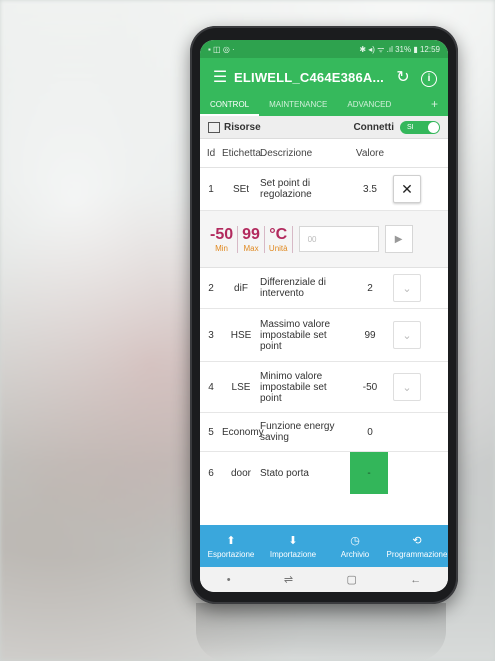  Describe the element at coordinates (324, 153) in the screenshot. I see `table-header: Id Etichetta Descrizione Valore` at that location.